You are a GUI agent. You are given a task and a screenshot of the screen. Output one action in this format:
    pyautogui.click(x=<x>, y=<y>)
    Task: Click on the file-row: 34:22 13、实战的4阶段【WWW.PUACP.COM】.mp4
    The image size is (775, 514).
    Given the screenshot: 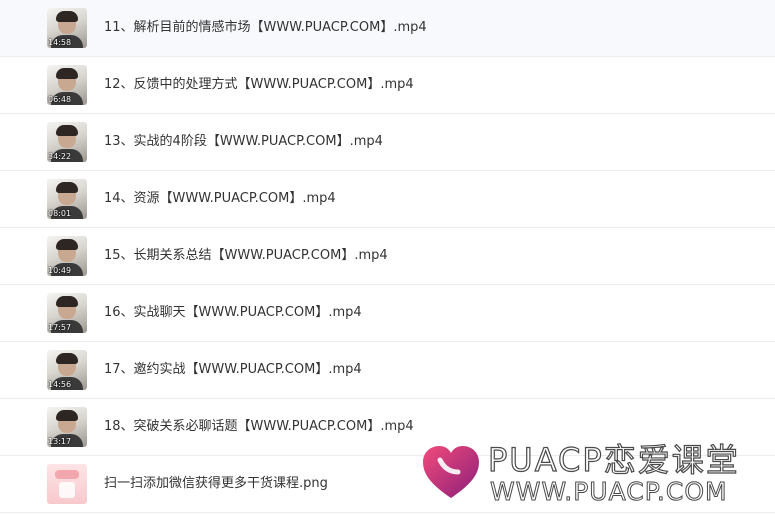 What is the action you would take?
    pyautogui.click(x=387, y=142)
    